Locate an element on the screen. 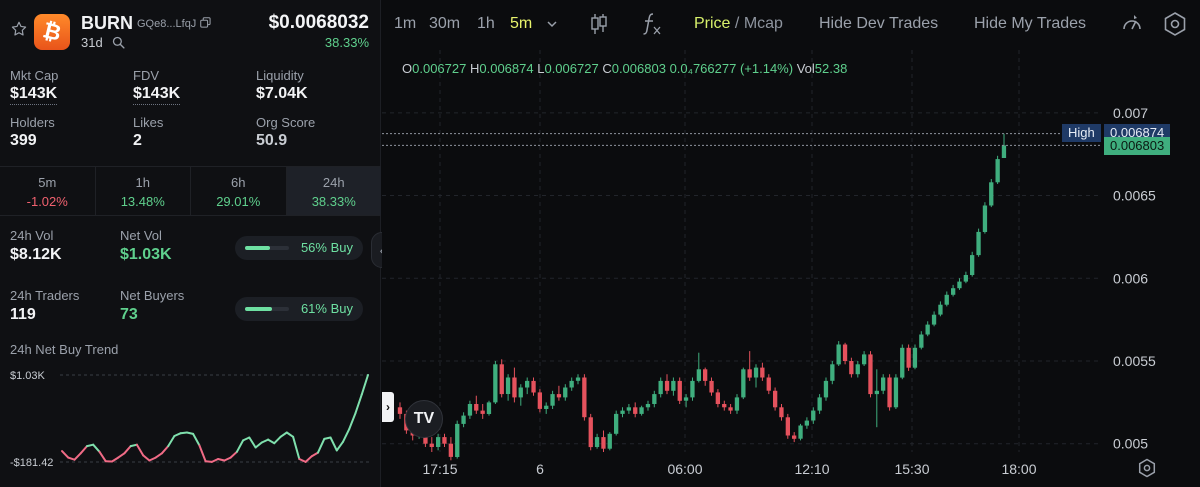 This screenshot has height=487, width=1200. stat-holders: Holders 399 is located at coordinates (32, 132).